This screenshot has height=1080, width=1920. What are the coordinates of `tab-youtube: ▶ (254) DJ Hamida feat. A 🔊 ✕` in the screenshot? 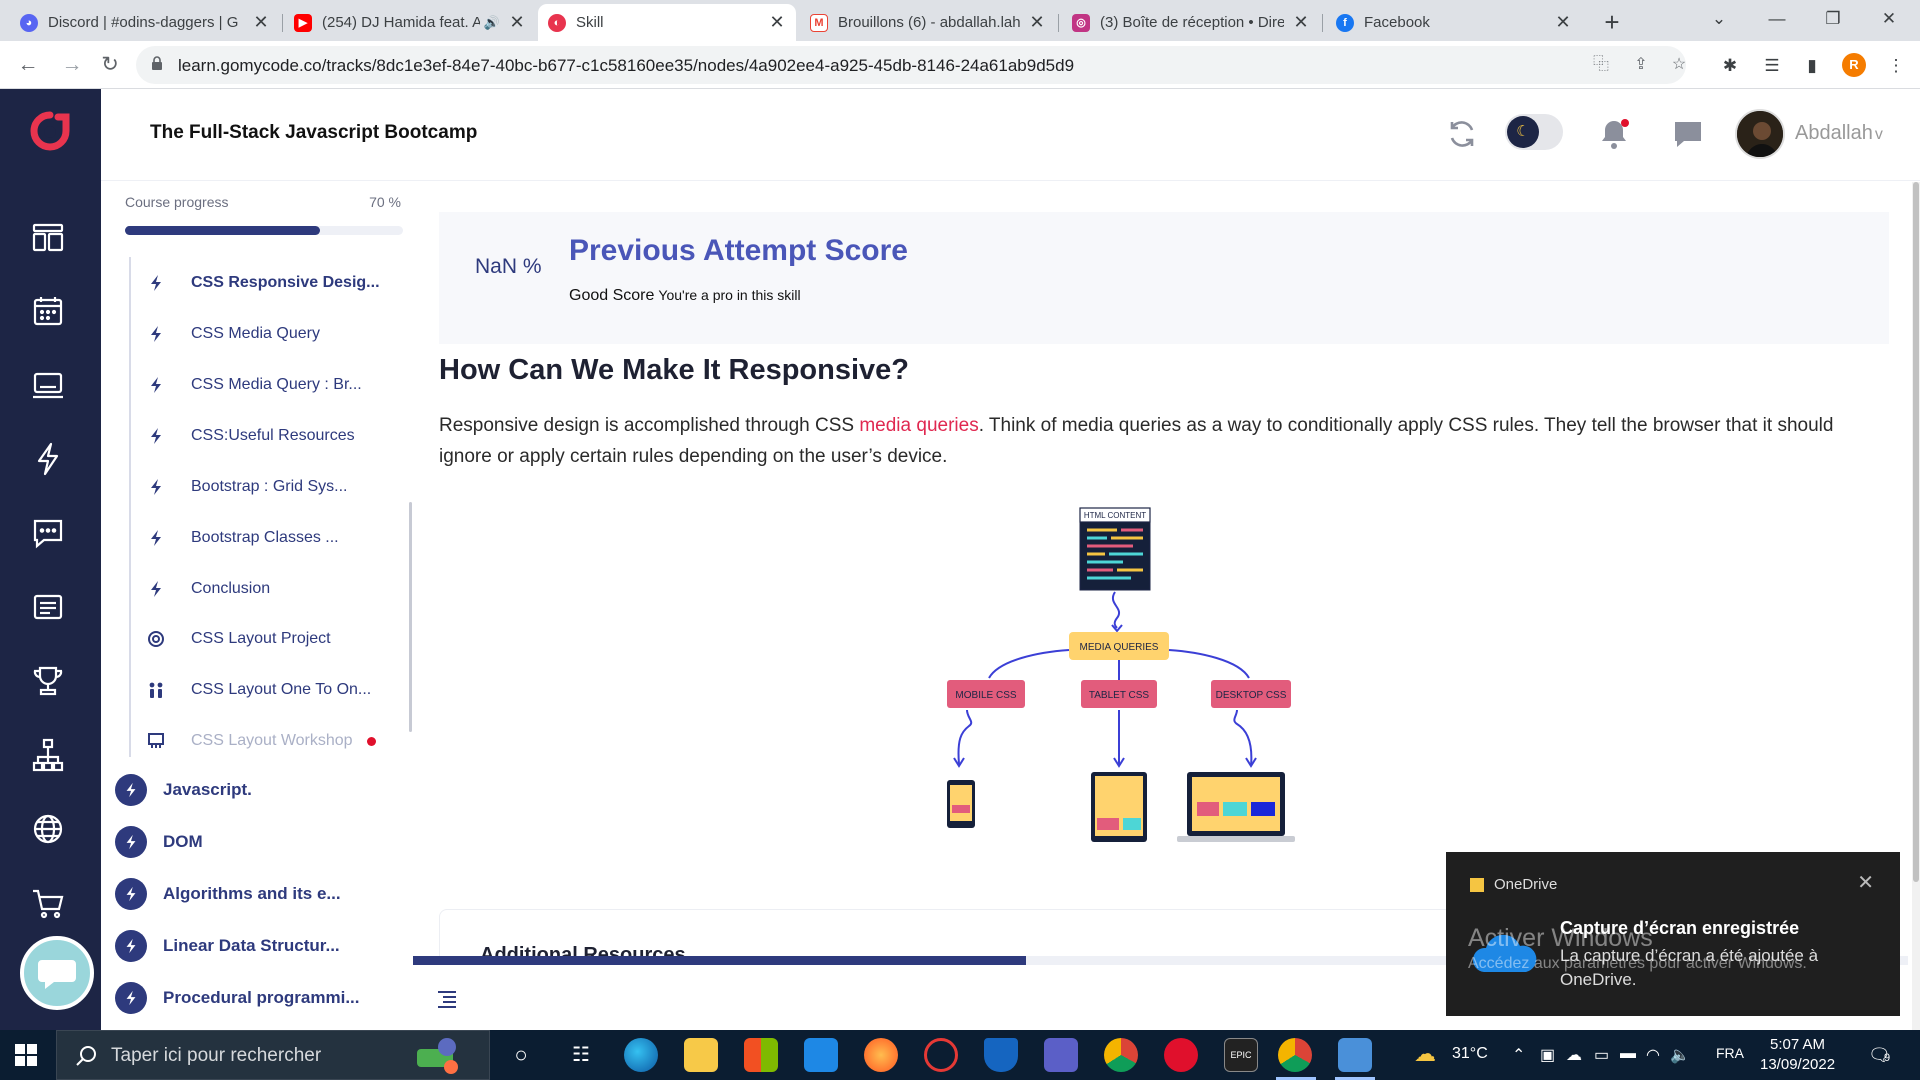 It's located at (410, 22).